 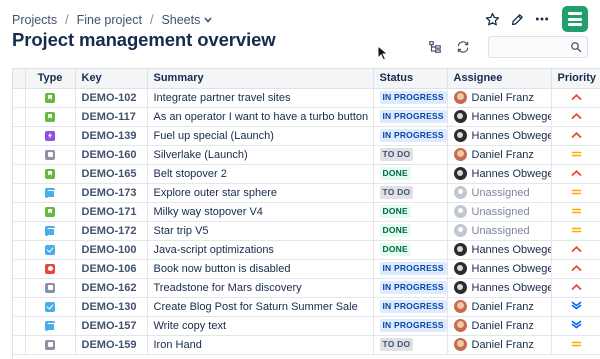 What do you see at coordinates (109, 326) in the screenshot?
I see `issue-key: DEMO-157` at bounding box center [109, 326].